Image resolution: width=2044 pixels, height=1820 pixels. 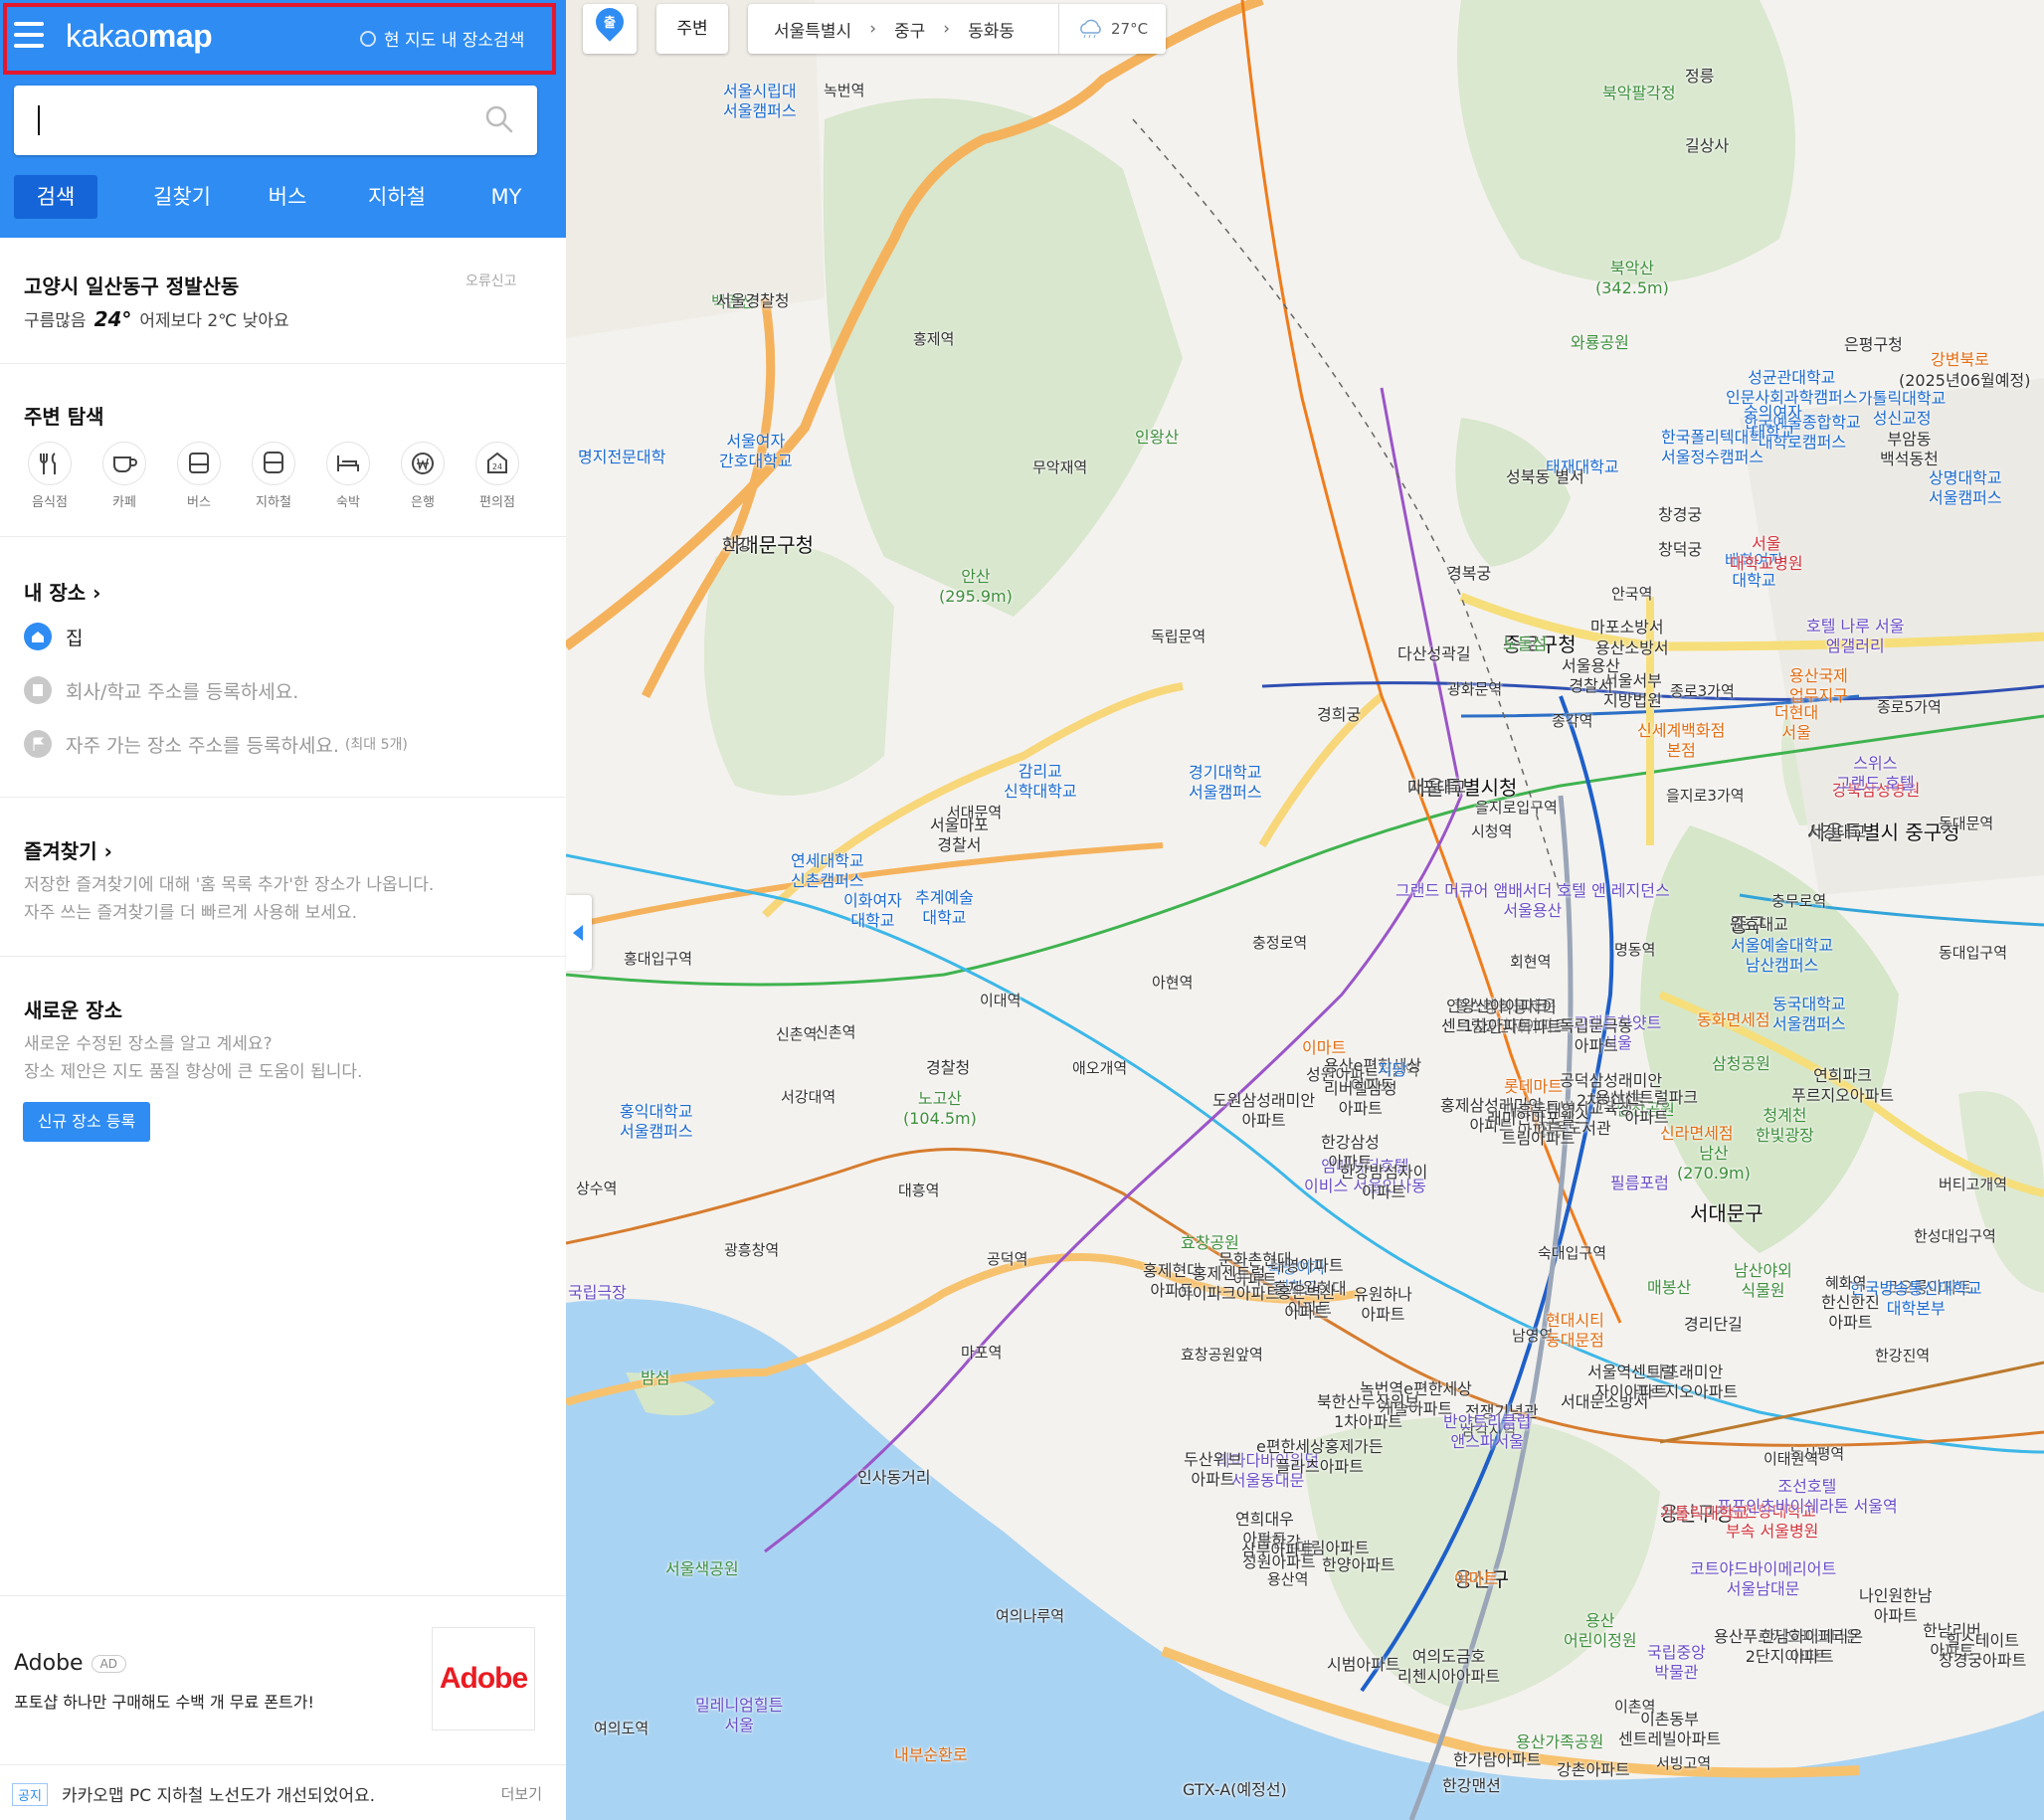 What do you see at coordinates (484, 1678) in the screenshot?
I see `adobe-logo: Adobe` at bounding box center [484, 1678].